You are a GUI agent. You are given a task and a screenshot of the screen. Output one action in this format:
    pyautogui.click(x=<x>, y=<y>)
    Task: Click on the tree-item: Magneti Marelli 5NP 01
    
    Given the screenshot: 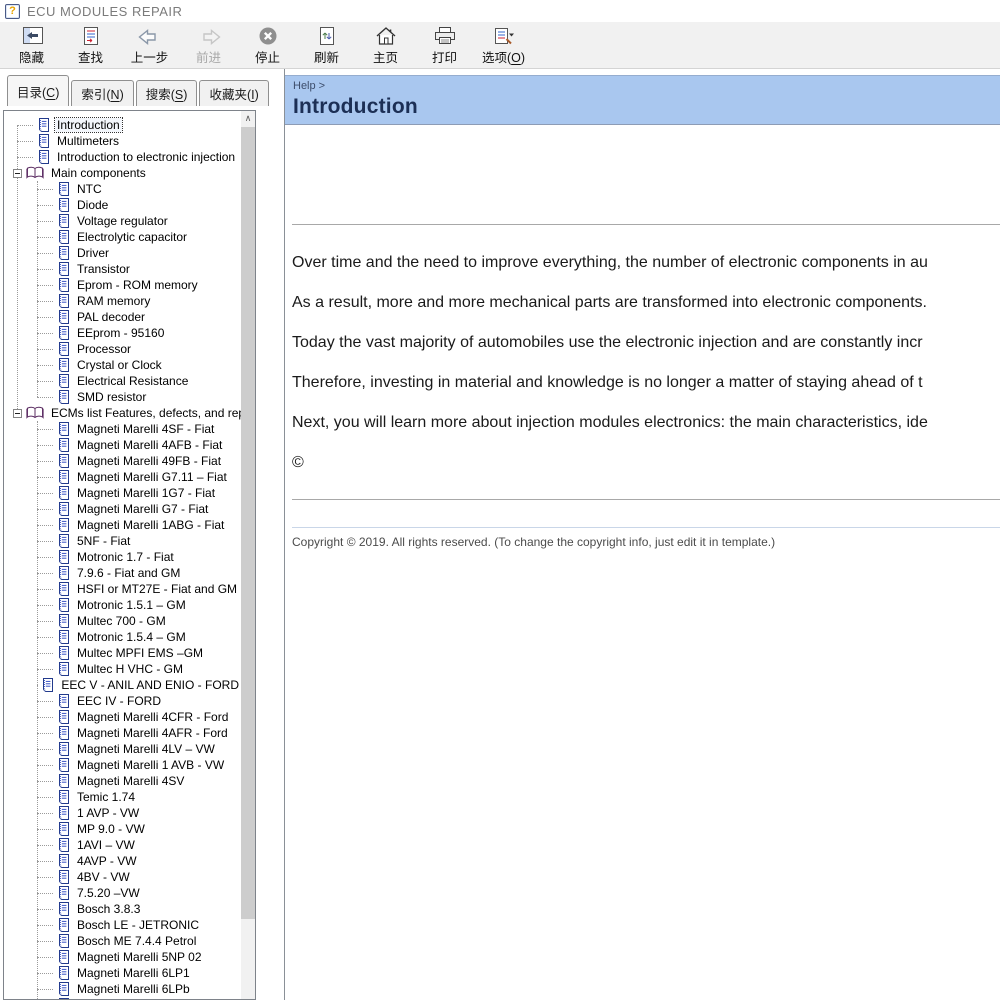 What is the action you would take?
    pyautogui.click(x=122, y=998)
    